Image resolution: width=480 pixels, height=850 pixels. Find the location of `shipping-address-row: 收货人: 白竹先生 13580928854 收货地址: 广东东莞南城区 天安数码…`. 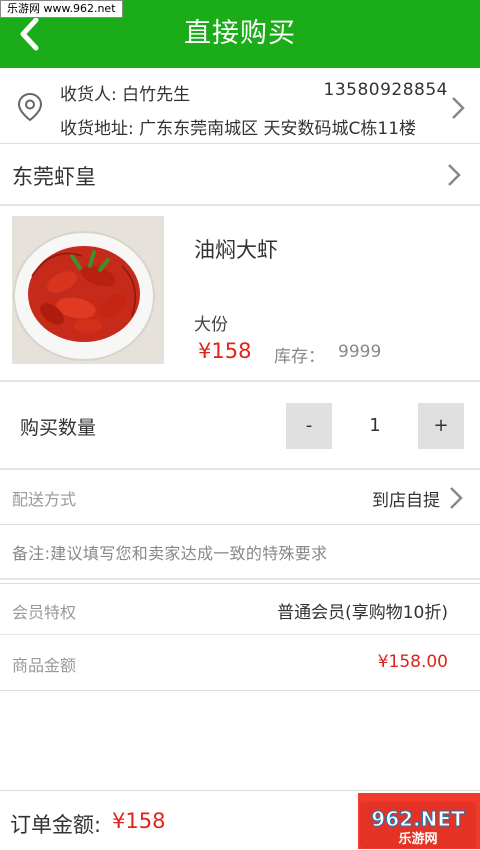

shipping-address-row: 收货人: 白竹先生 13580928854 收货地址: 广东东莞南城区 天安数码… is located at coordinates (240, 106).